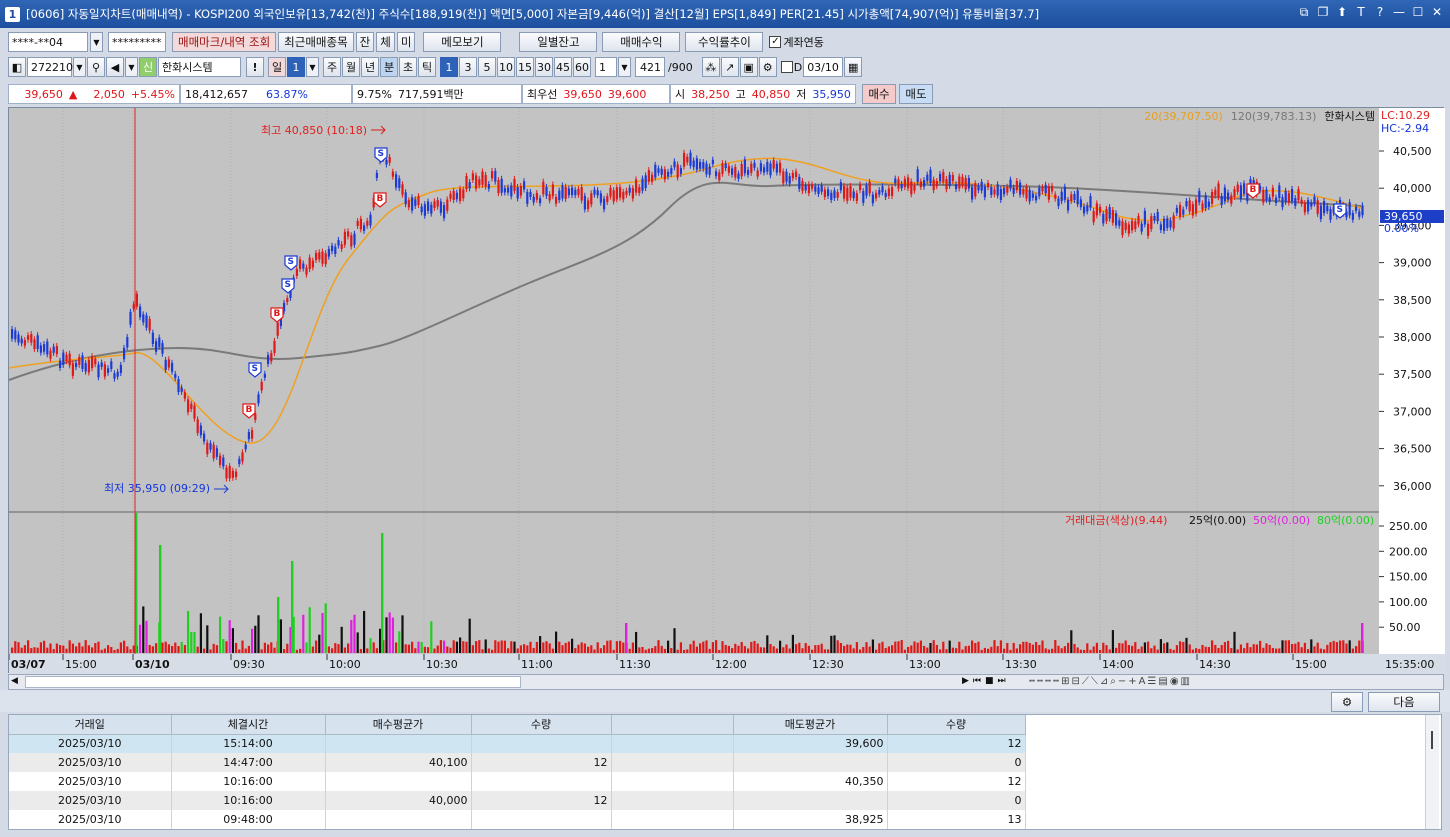 Image resolution: width=1450 pixels, height=837 pixels. Describe the element at coordinates (389, 67) in the screenshot. I see `period-minute-button: 분` at that location.